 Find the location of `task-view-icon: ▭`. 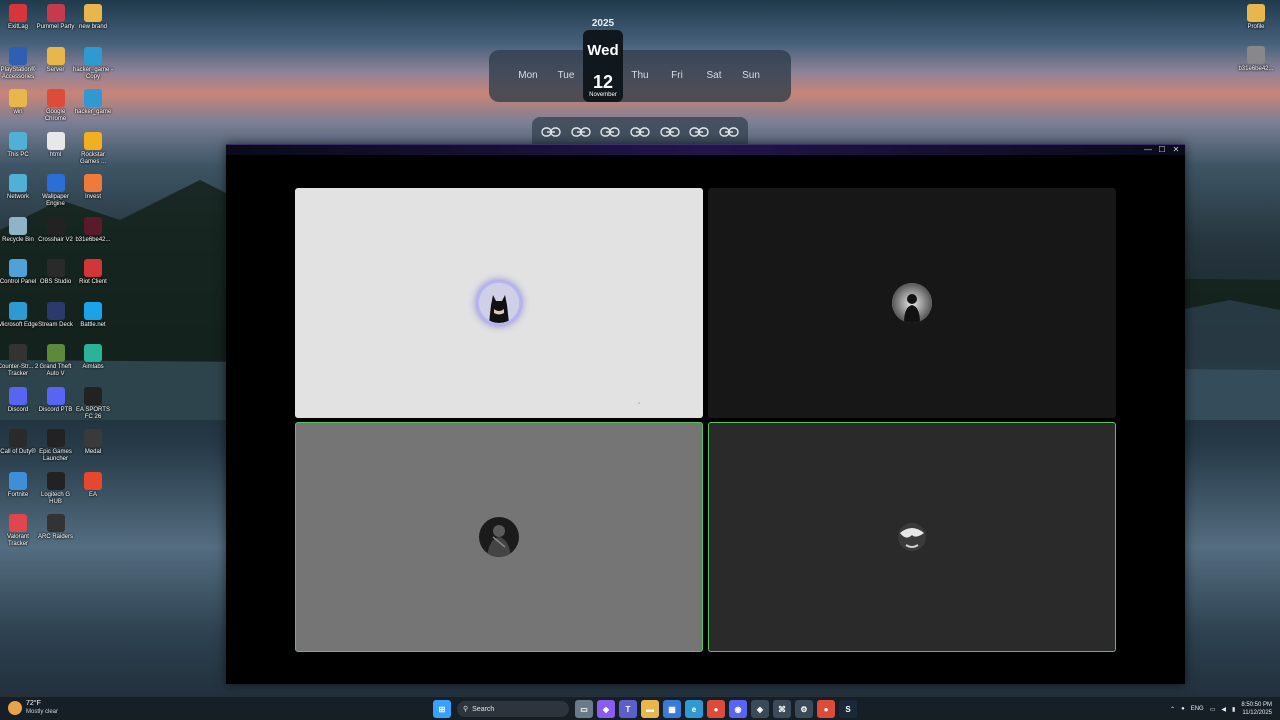

task-view-icon: ▭ is located at coordinates (584, 709).